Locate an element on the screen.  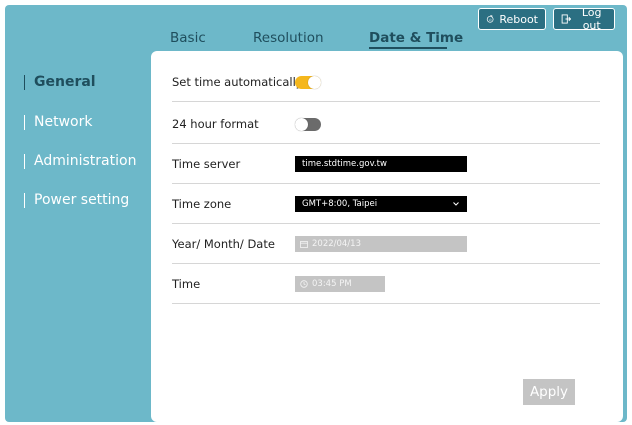
logout-button: Log out is located at coordinates (584, 19).